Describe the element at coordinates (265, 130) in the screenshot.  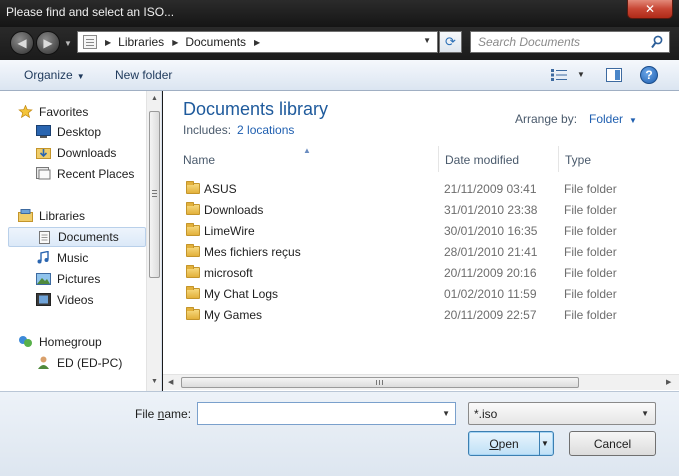
I see `locations-link: 2 locations` at that location.